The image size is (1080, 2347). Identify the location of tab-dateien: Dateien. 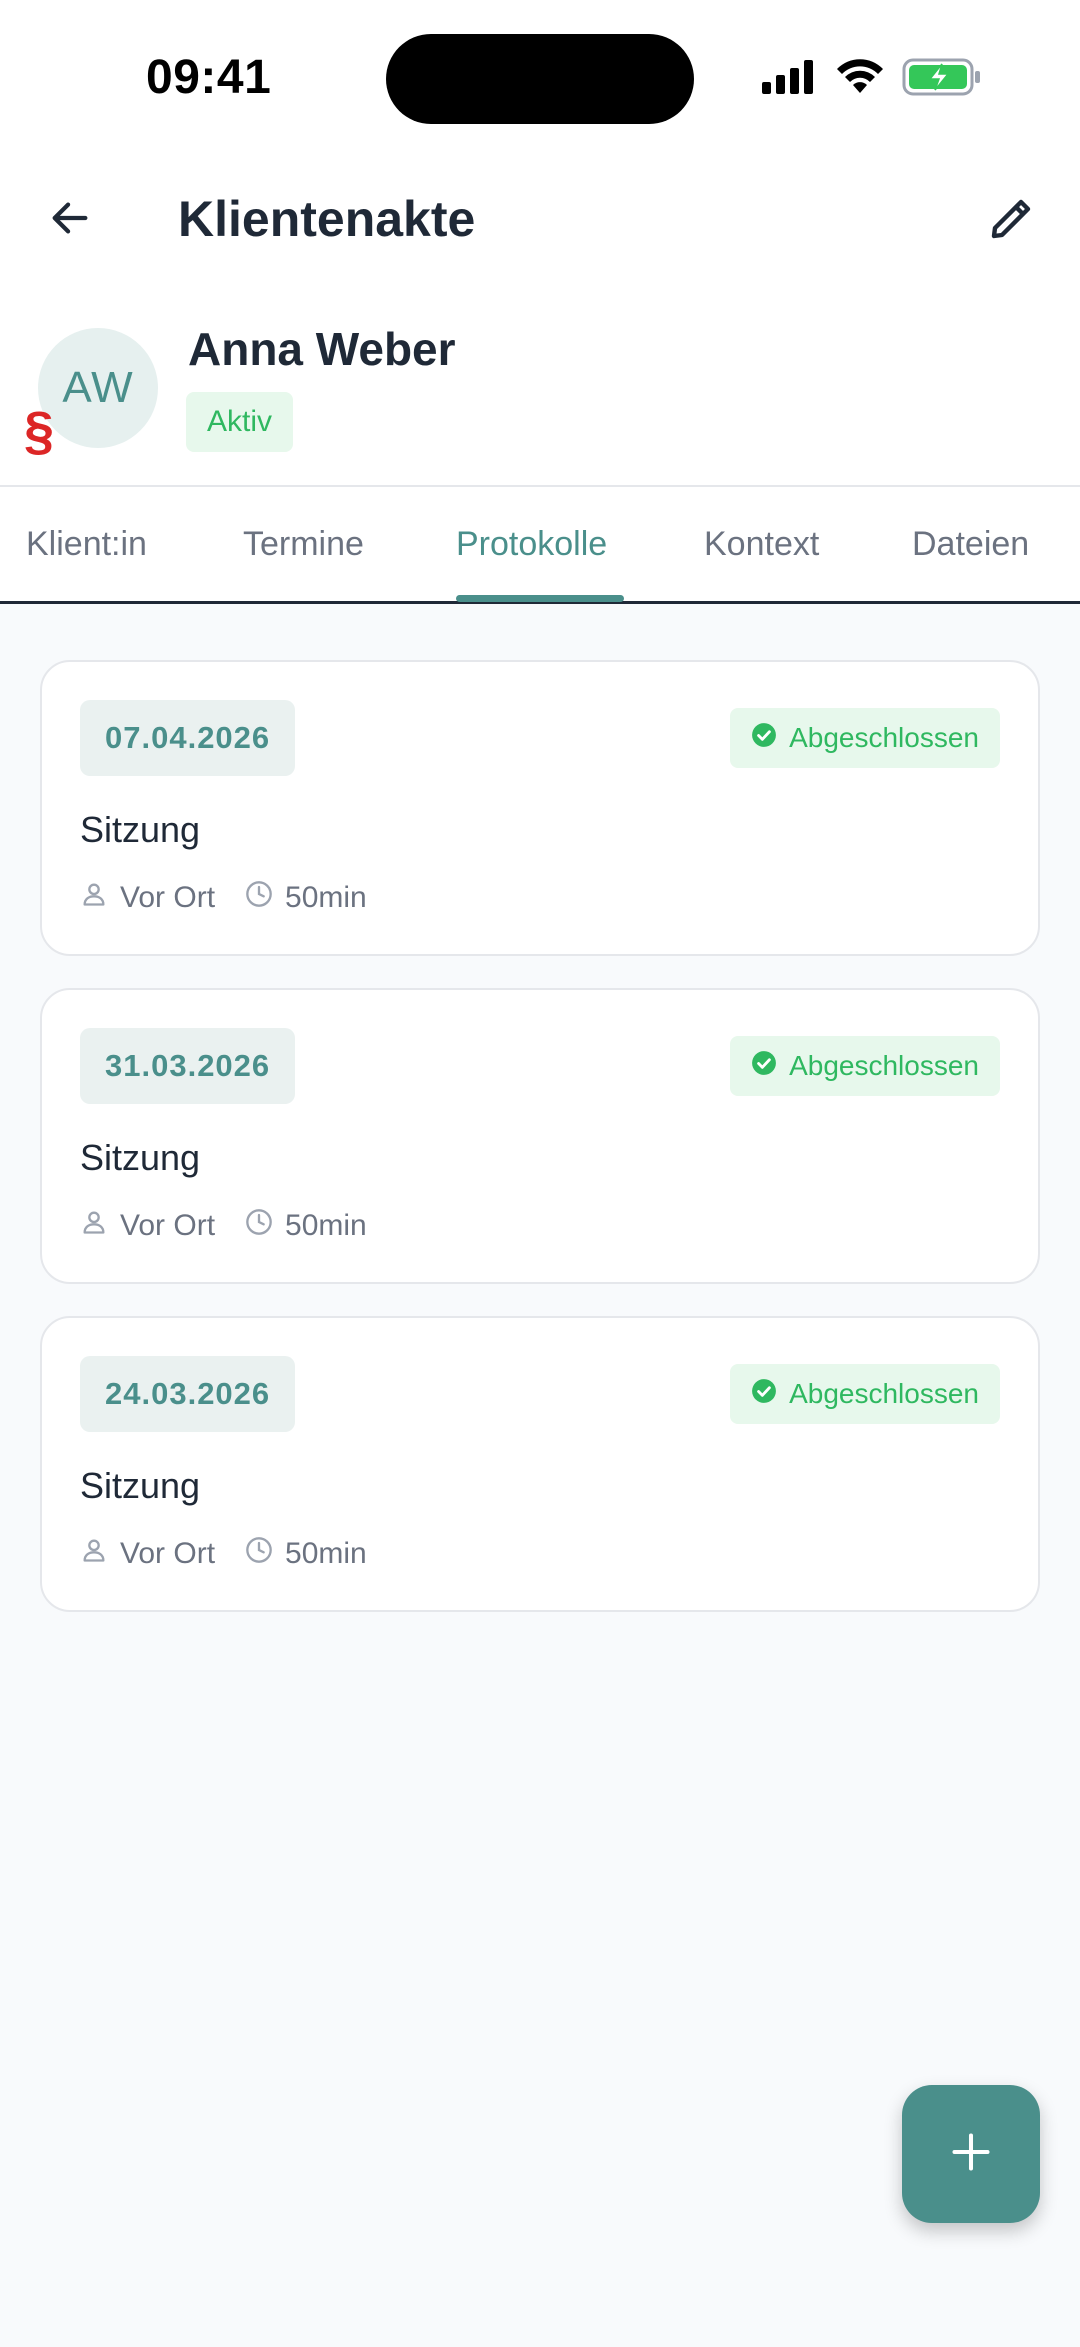
(970, 544).